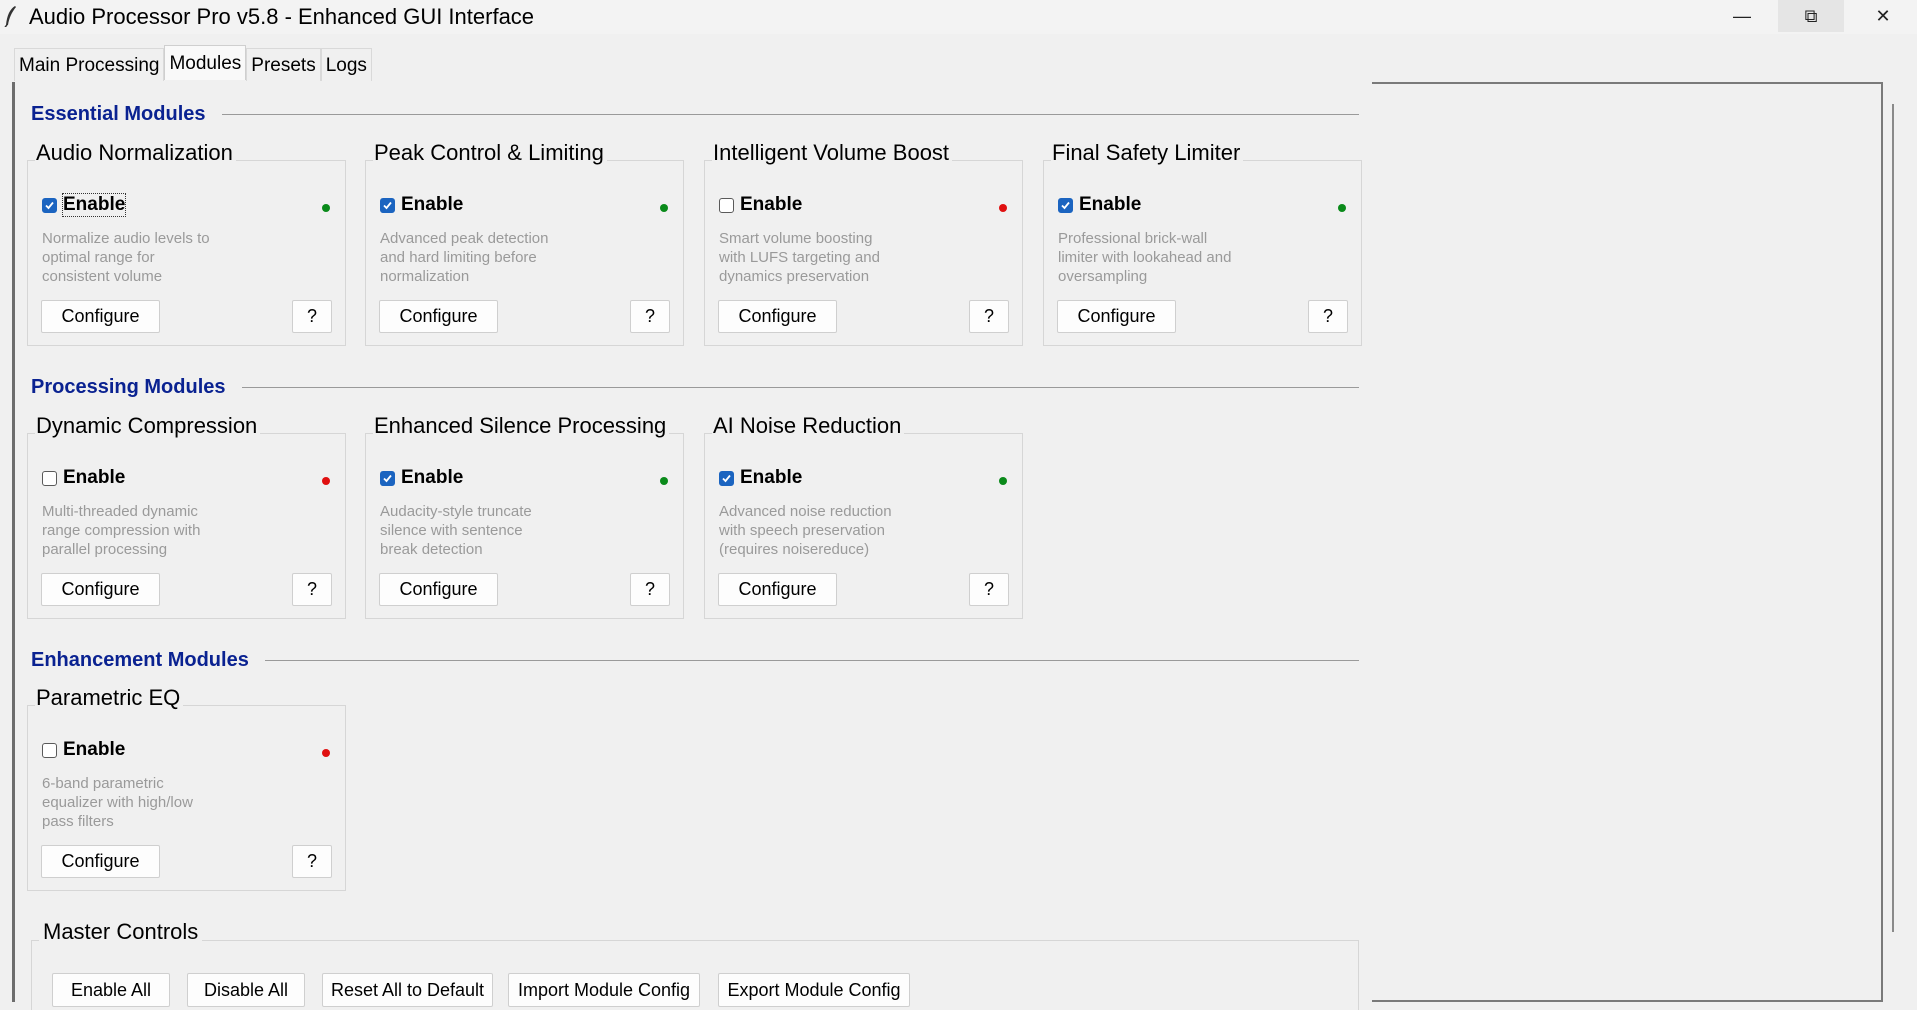 The height and width of the screenshot is (1010, 1917). Describe the element at coordinates (1742, 16) in the screenshot. I see `minimize-button: —` at that location.